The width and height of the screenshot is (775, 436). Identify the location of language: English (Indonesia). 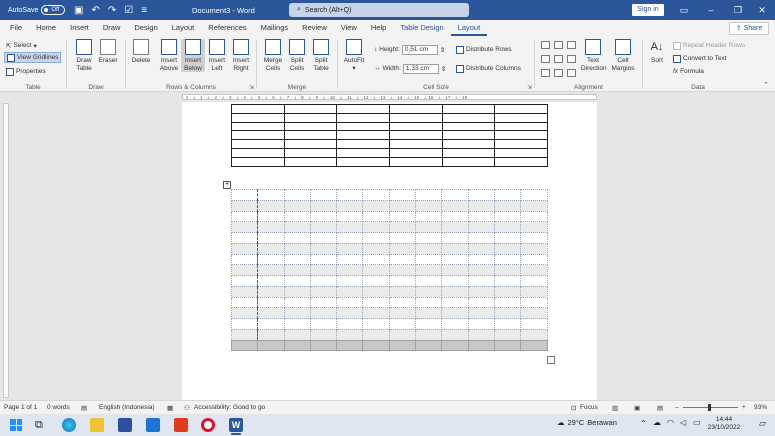
(127, 407).